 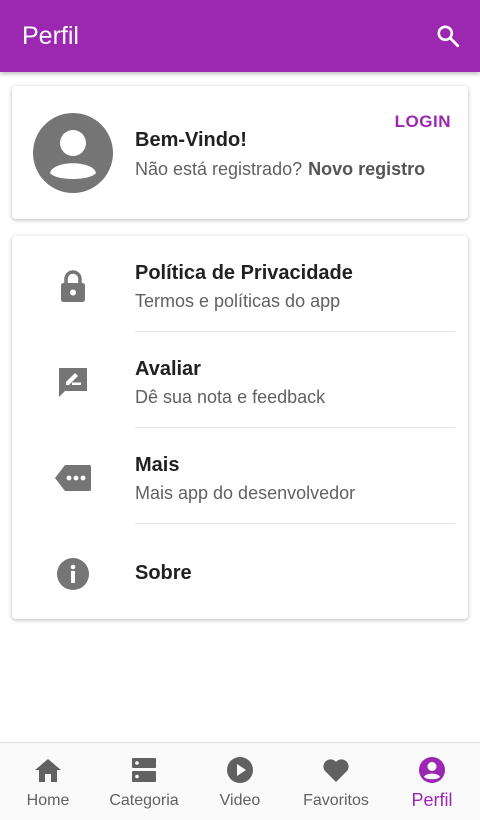 What do you see at coordinates (245, 493) in the screenshot?
I see `menu-item-desc: Mais app do desenvolvedor` at bounding box center [245, 493].